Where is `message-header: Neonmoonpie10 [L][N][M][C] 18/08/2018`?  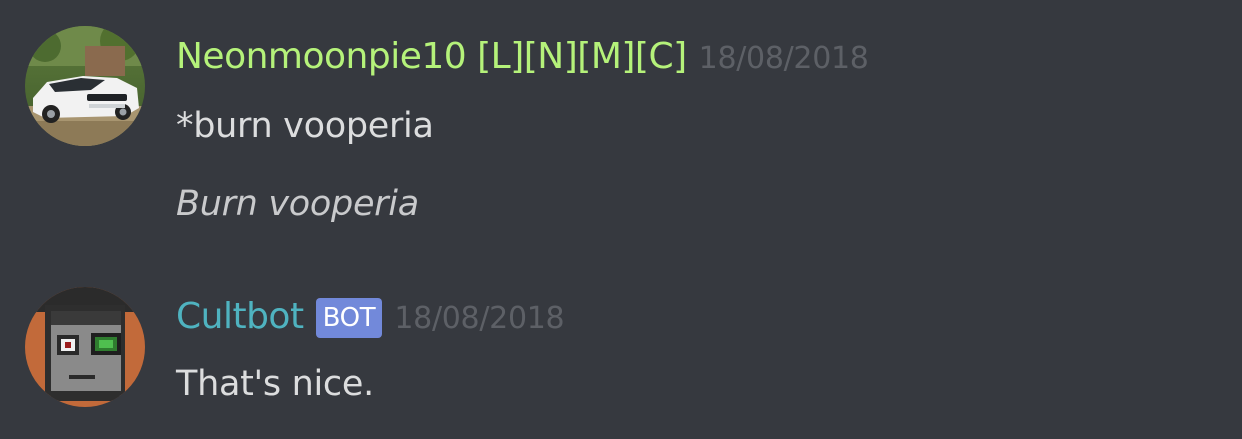
message-header: Neonmoonpie10 [L][N][M][C] 18/08/2018 is located at coordinates (522, 56).